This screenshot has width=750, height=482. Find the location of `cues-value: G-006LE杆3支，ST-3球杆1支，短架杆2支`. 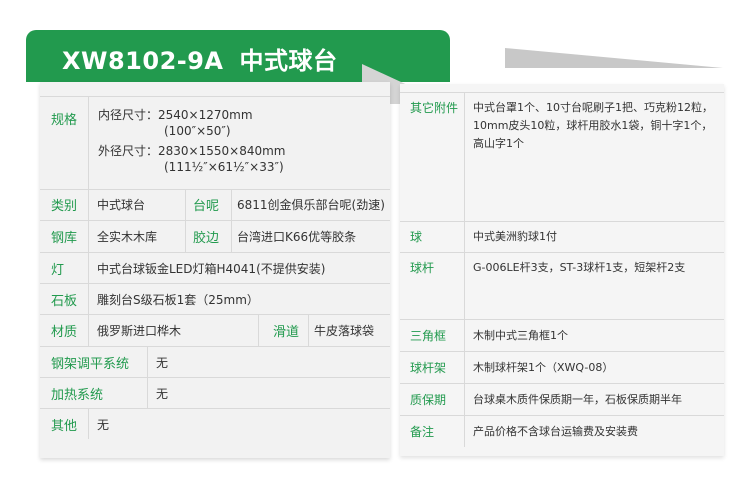

cues-value: G-006LE杆3支，ST-3球杆1支，短架杆2支 is located at coordinates (594, 286).